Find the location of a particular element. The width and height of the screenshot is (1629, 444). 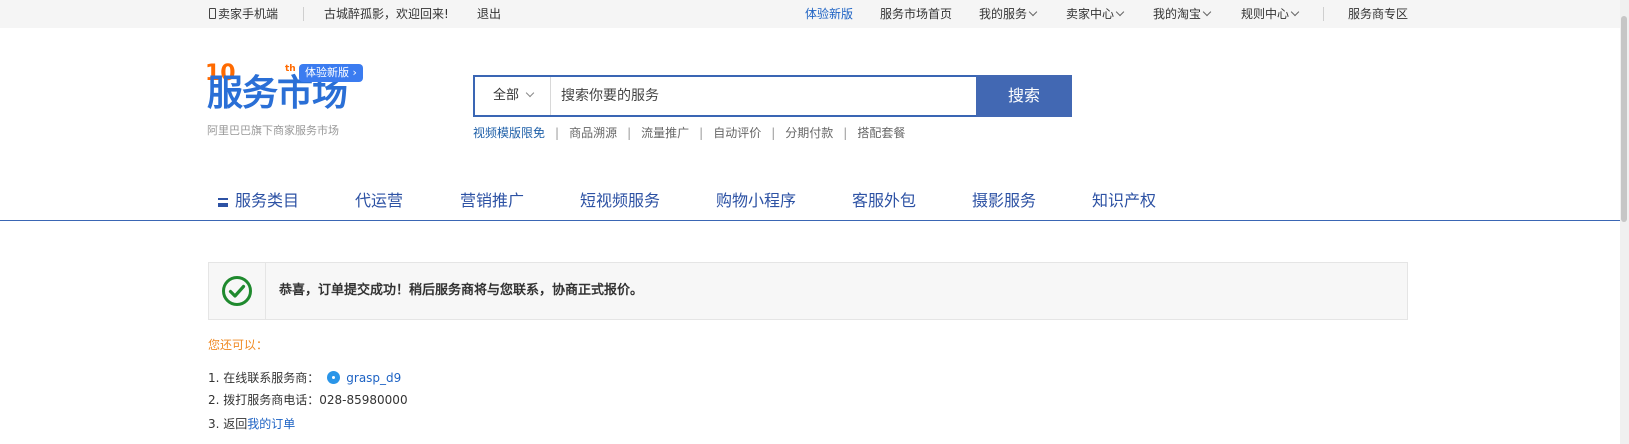

hot-keyword-link: 搭配套餐 is located at coordinates (881, 133).